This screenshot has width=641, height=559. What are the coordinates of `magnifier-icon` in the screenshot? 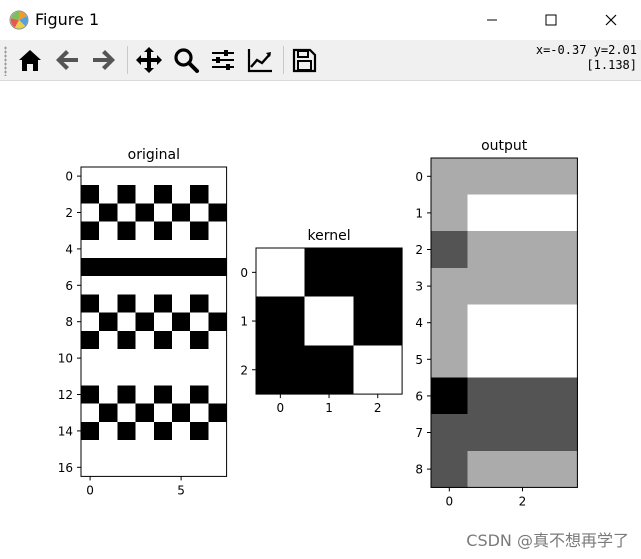 It's located at (186, 60).